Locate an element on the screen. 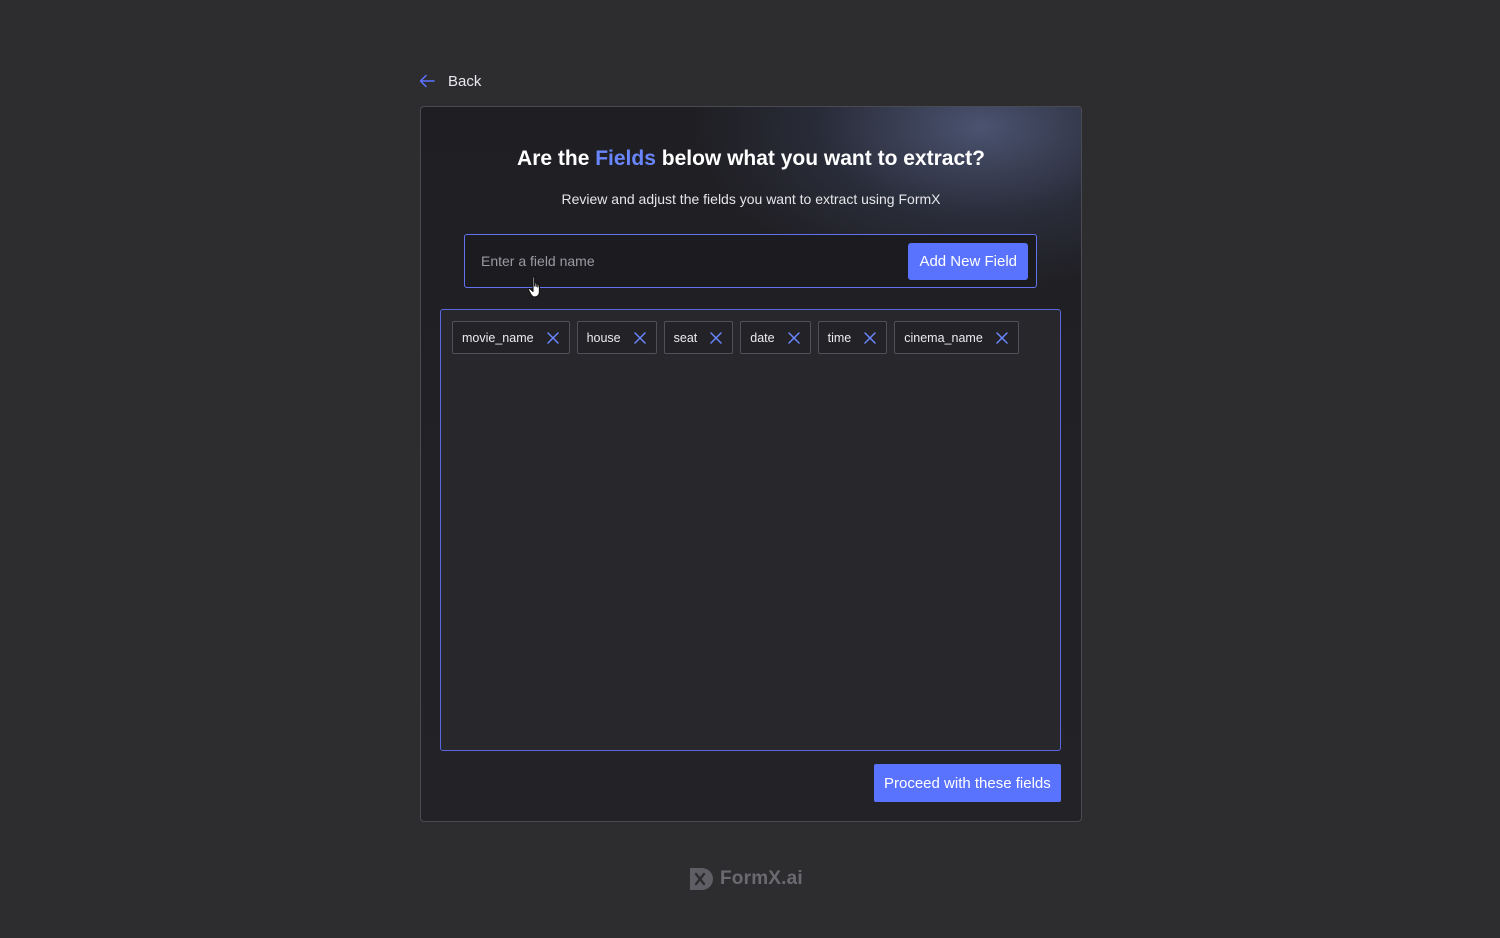 The image size is (1500, 938). field-chip-label: time is located at coordinates (839, 337).